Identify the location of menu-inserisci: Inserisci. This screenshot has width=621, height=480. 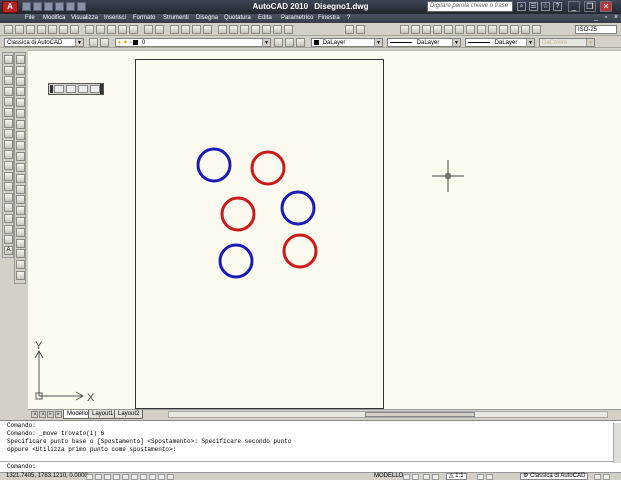
(115, 18).